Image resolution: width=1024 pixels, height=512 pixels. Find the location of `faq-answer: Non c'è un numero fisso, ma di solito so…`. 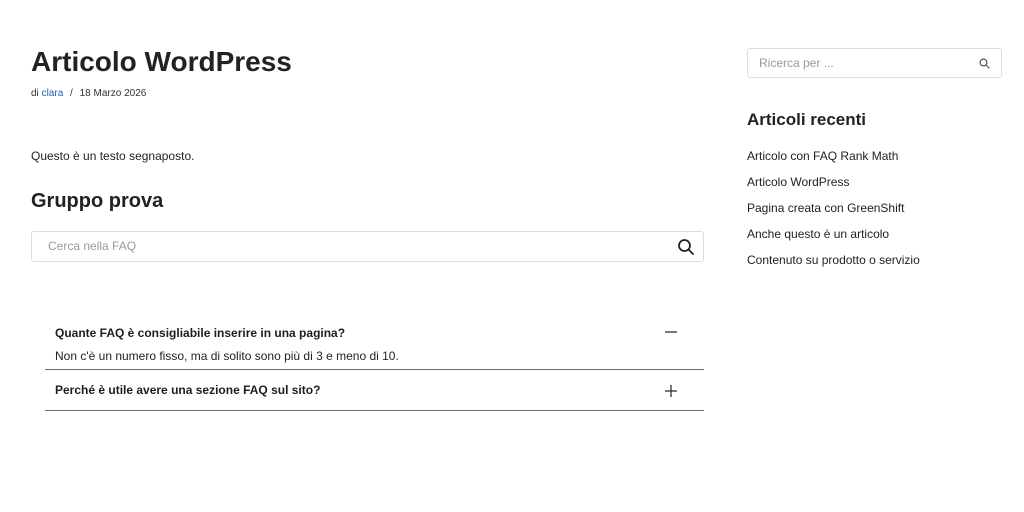

faq-answer: Non c'è un numero fisso, ma di solito so… is located at coordinates (227, 355).